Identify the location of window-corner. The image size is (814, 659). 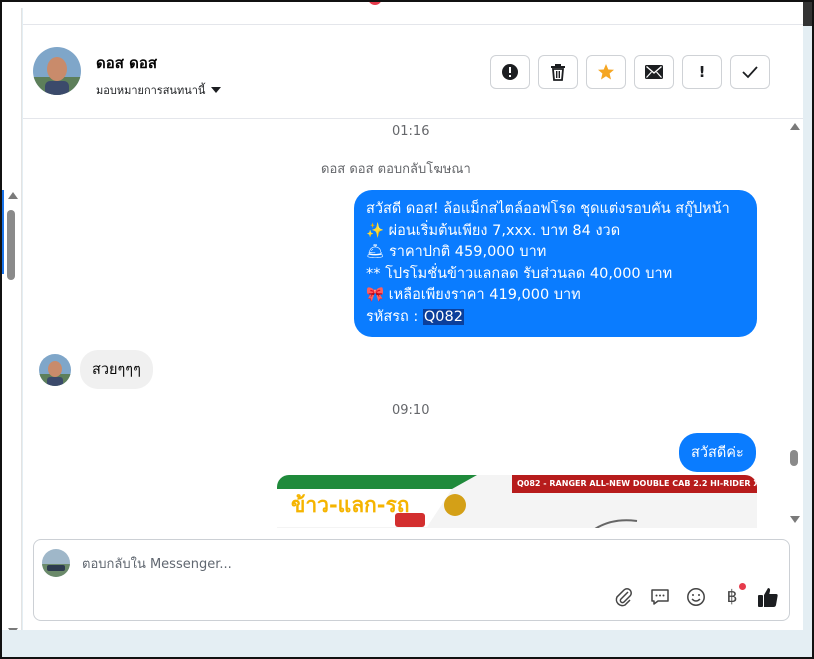
(808, 13).